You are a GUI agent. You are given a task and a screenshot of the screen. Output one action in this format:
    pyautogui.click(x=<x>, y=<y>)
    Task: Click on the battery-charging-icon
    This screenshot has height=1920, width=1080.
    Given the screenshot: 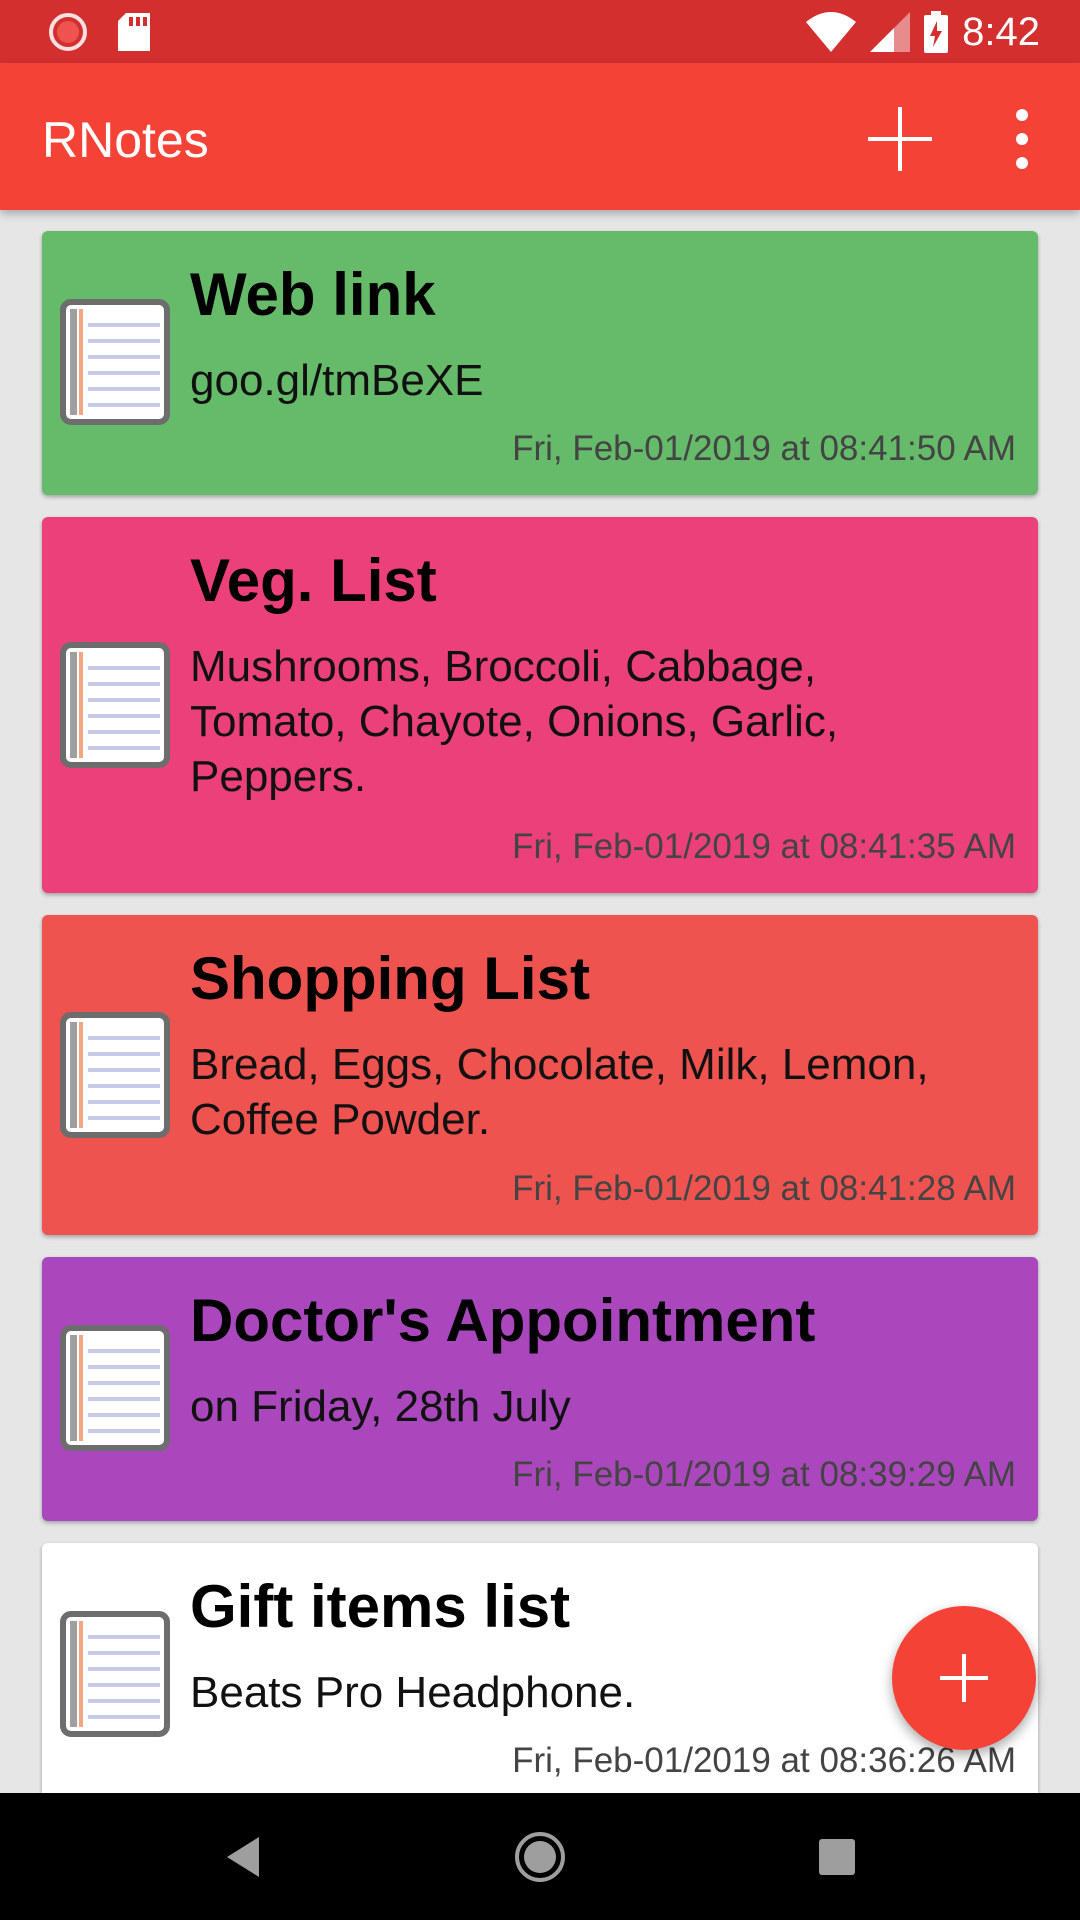 What is the action you would take?
    pyautogui.click(x=936, y=32)
    